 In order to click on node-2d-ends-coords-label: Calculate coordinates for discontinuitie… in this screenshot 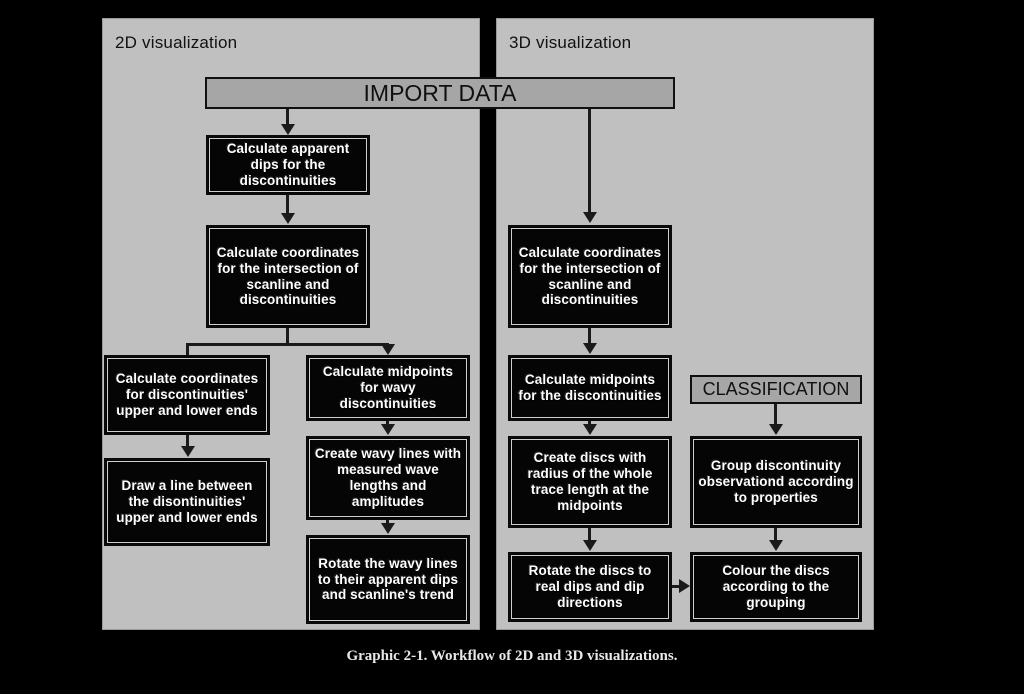, I will do `click(187, 394)`.